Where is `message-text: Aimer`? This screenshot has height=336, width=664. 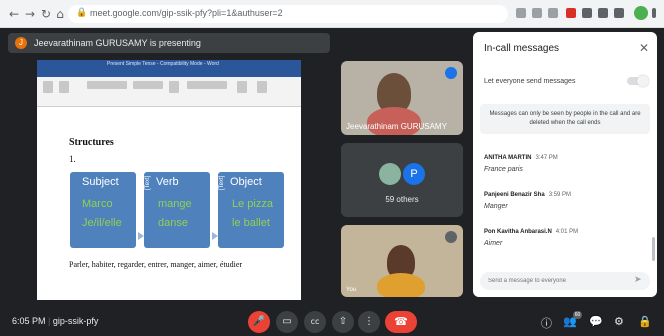 message-text: Aimer is located at coordinates (493, 243).